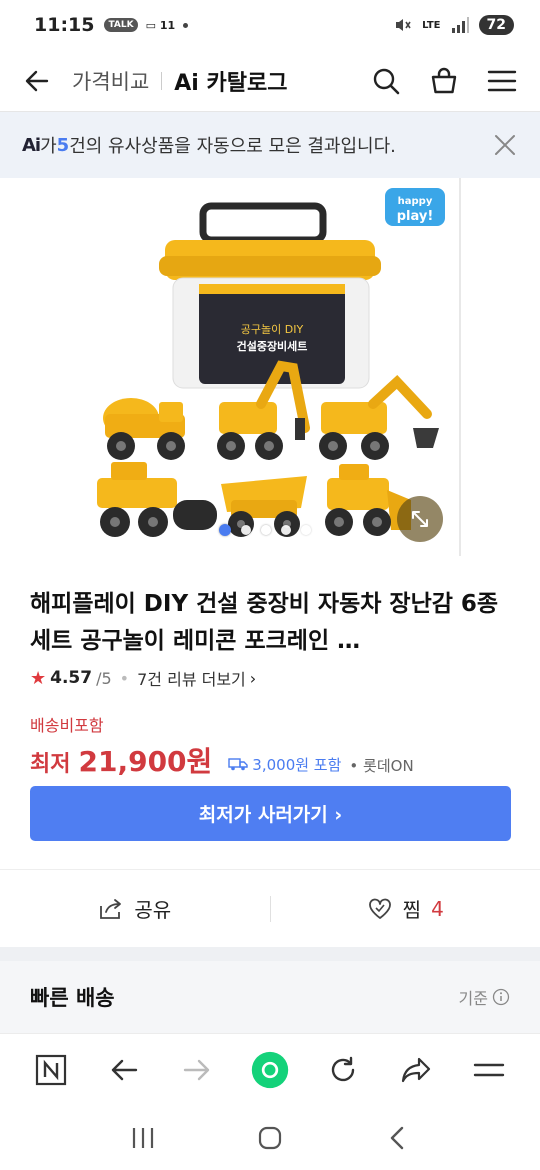 The image size is (540, 1170). What do you see at coordinates (121, 25) in the screenshot?
I see `talk-icon: TALK` at bounding box center [121, 25].